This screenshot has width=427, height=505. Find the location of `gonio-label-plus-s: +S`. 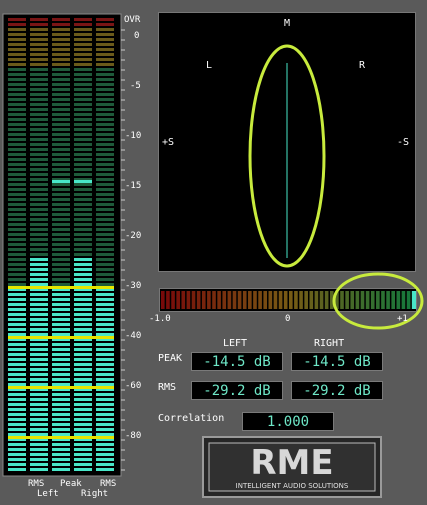

gonio-label-plus-s: +S is located at coordinates (168, 142).